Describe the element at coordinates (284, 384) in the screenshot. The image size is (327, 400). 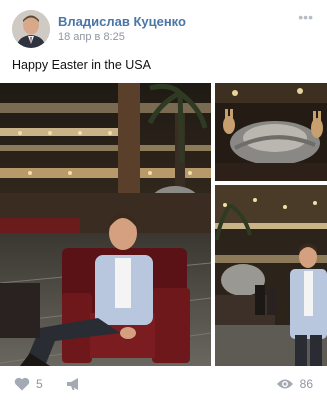
I see `eye-icon` at that location.